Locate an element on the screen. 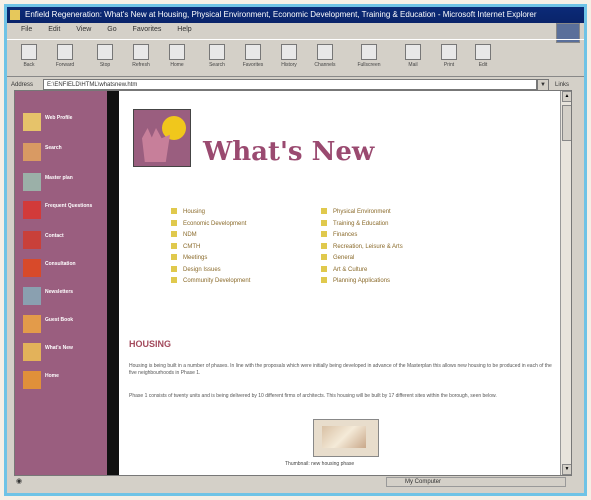 This screenshot has height=500, width=591. fullscreen-button: Fullscreen is located at coordinates (369, 56).